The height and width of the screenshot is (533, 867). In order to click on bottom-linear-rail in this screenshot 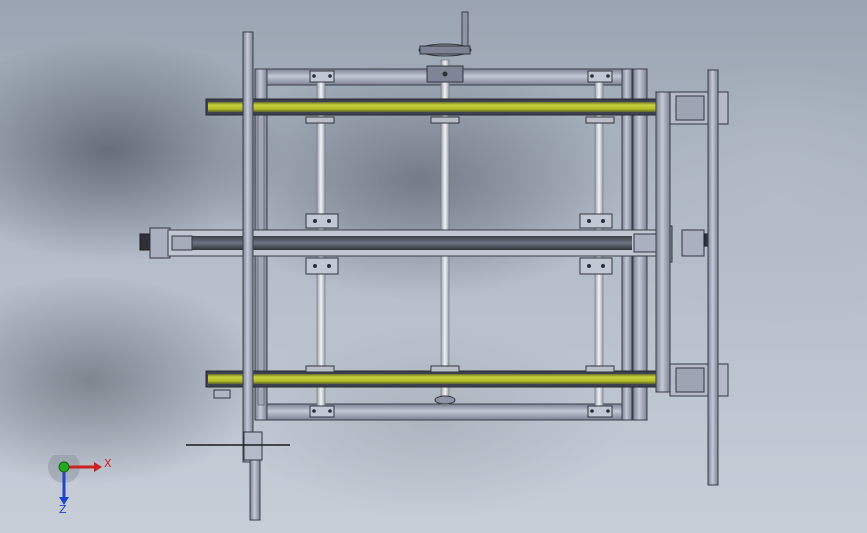, I will do `click(432, 385)`.